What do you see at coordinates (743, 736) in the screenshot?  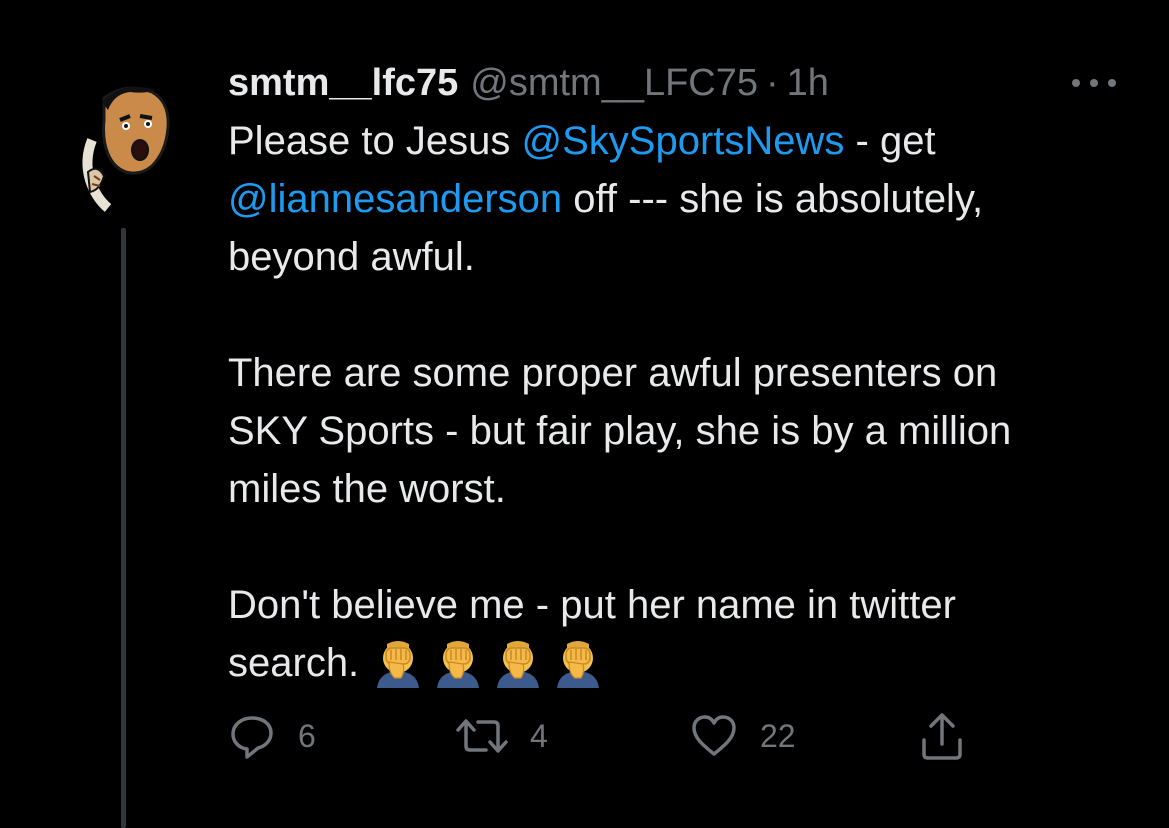 I see `like-button: 22` at bounding box center [743, 736].